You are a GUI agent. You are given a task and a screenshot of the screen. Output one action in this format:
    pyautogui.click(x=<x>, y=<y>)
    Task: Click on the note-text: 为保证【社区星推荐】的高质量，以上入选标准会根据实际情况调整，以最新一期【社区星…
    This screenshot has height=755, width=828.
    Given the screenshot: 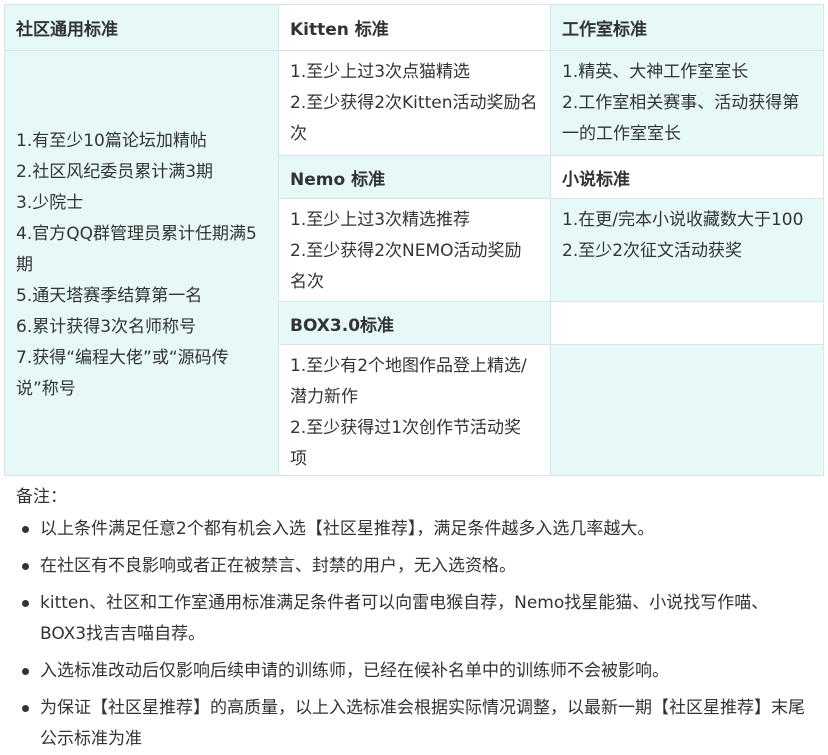 What is the action you would take?
    pyautogui.click(x=422, y=723)
    